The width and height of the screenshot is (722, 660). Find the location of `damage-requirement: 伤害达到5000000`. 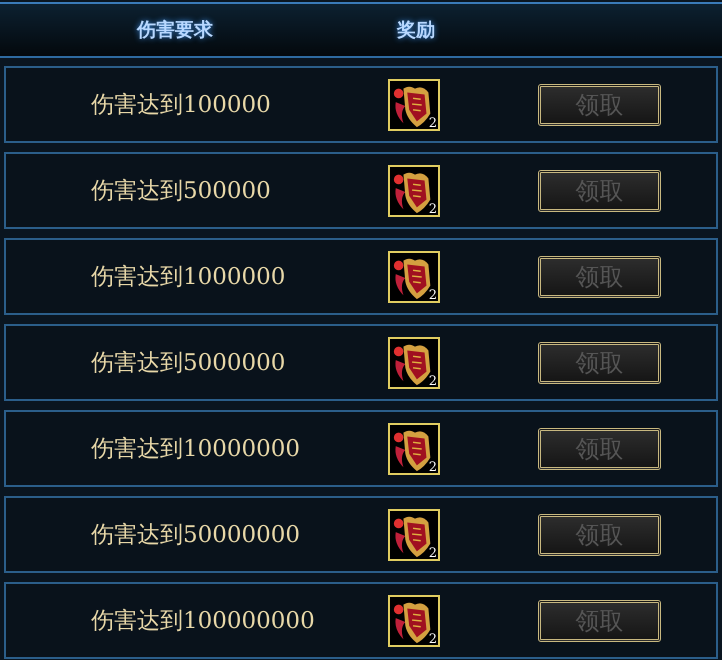

damage-requirement: 伤害达到5000000 is located at coordinates (188, 363).